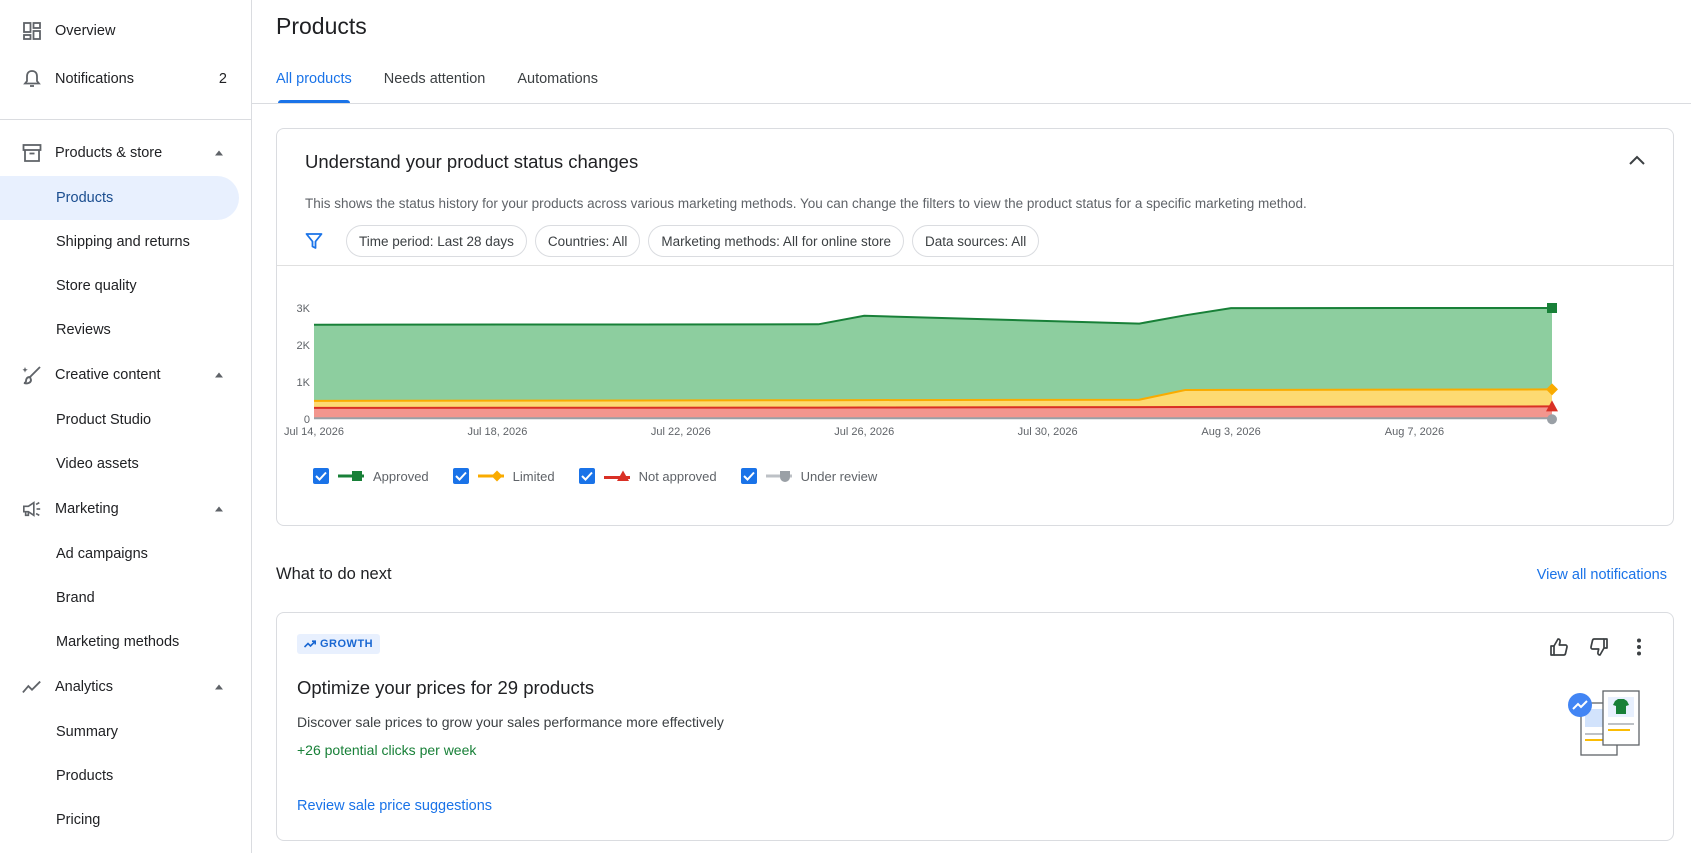  What do you see at coordinates (1604, 723) in the screenshot?
I see `sale-price-illustration` at bounding box center [1604, 723].